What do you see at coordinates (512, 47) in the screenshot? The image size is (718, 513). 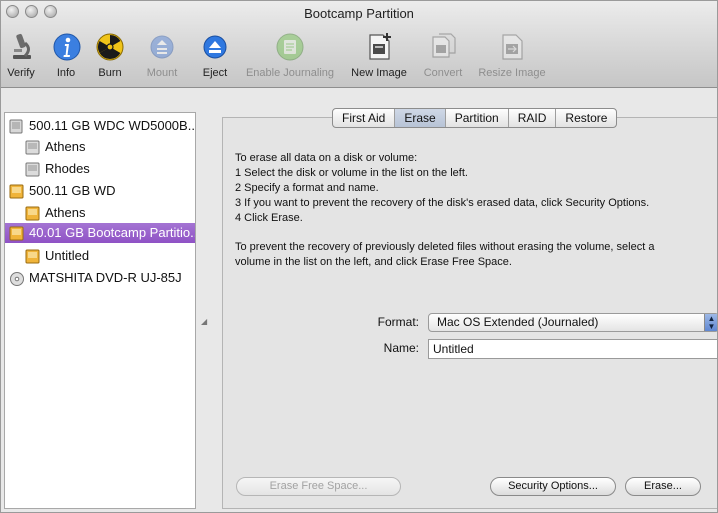 I see `resize-image-icon` at bounding box center [512, 47].